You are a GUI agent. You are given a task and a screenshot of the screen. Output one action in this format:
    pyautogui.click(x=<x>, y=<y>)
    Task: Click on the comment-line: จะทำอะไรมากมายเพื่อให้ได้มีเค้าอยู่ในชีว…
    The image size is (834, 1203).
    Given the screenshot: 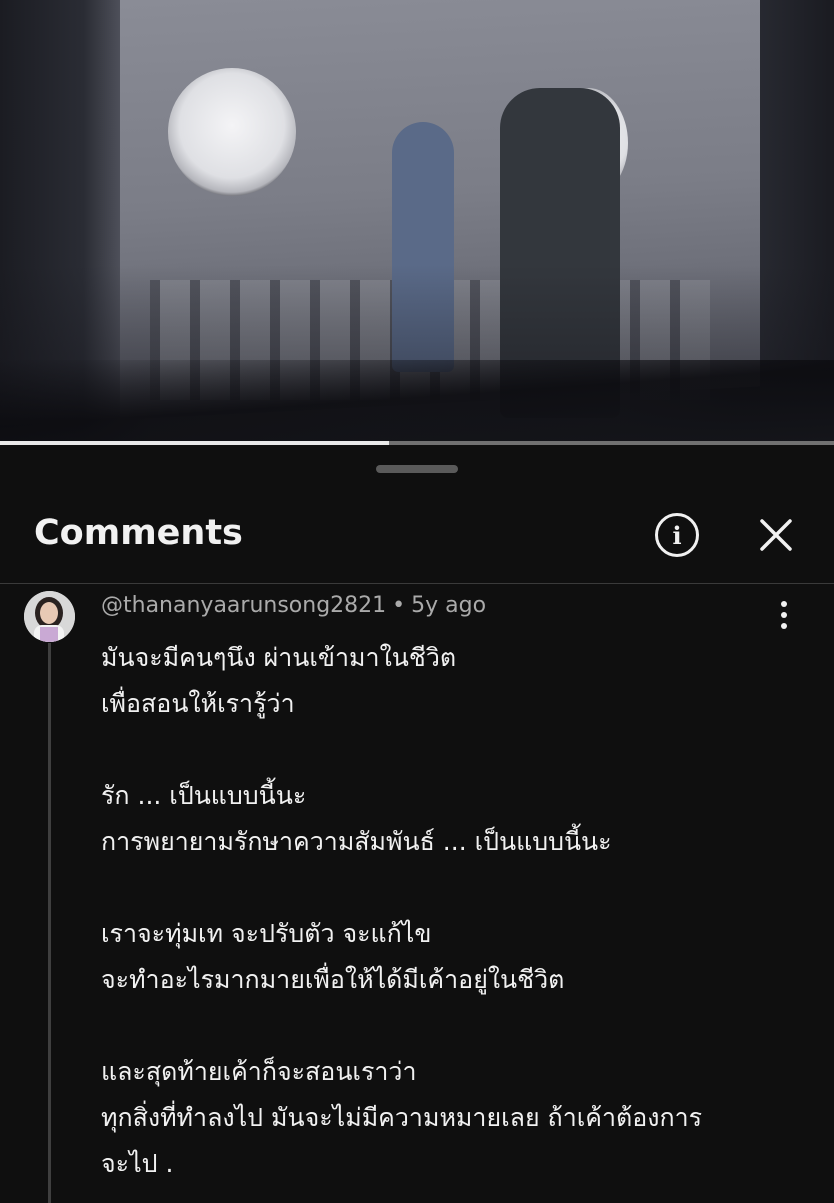 What is the action you would take?
    pyautogui.click(x=333, y=979)
    